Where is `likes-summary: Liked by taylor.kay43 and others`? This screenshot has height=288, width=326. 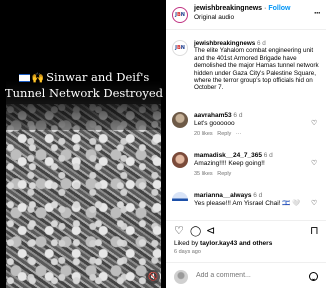 likes-summary: Liked by taylor.kay43 and others is located at coordinates (223, 243).